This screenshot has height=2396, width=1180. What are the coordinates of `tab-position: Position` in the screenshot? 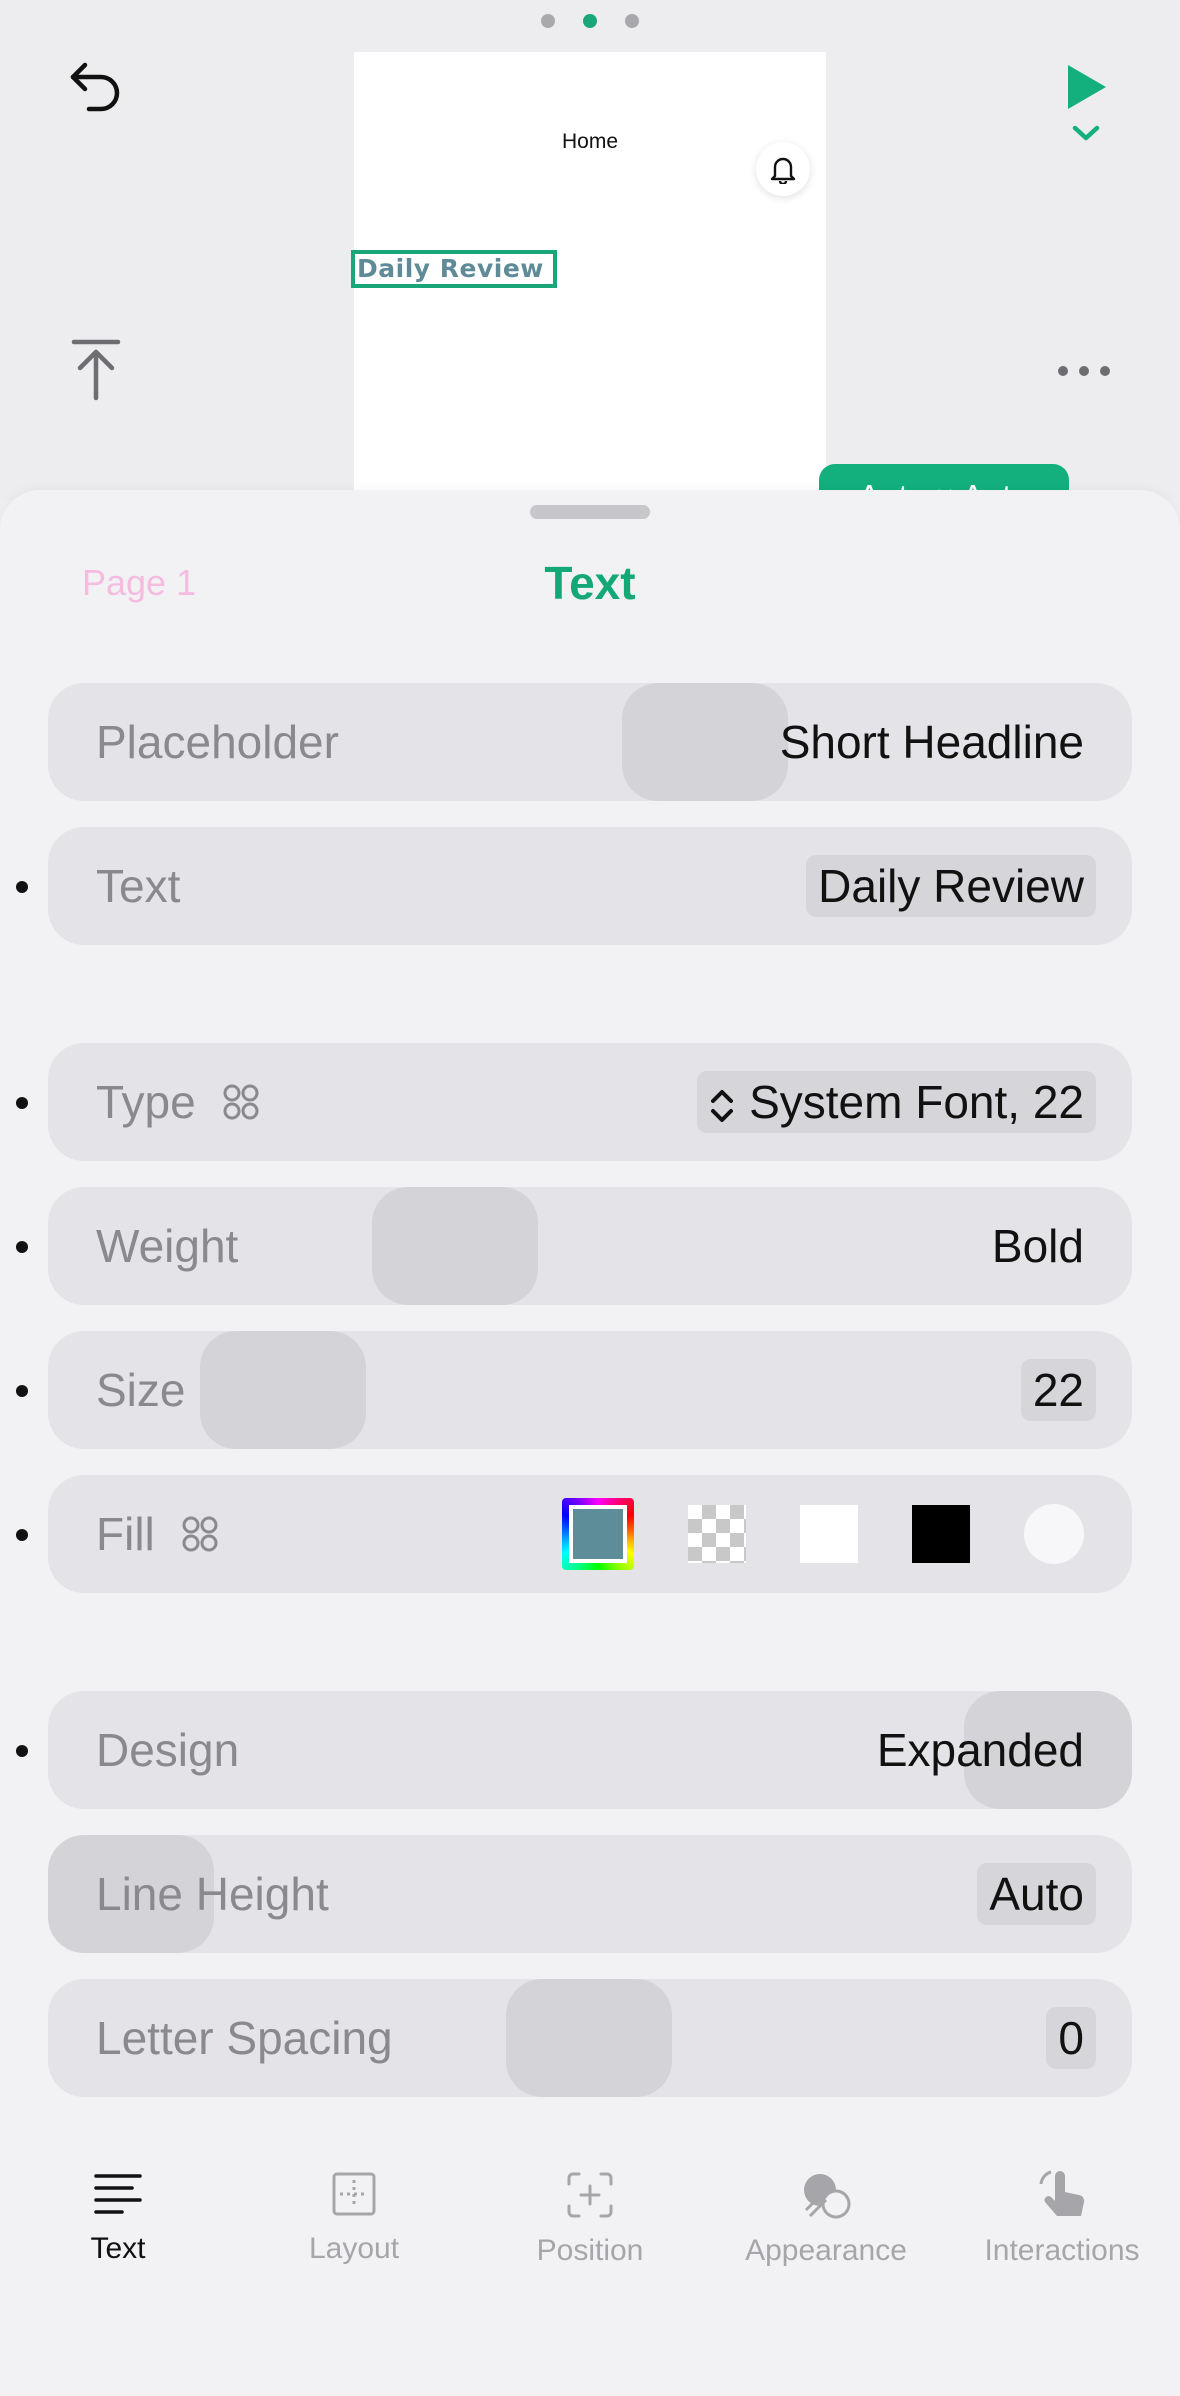 It's located at (590, 2220).